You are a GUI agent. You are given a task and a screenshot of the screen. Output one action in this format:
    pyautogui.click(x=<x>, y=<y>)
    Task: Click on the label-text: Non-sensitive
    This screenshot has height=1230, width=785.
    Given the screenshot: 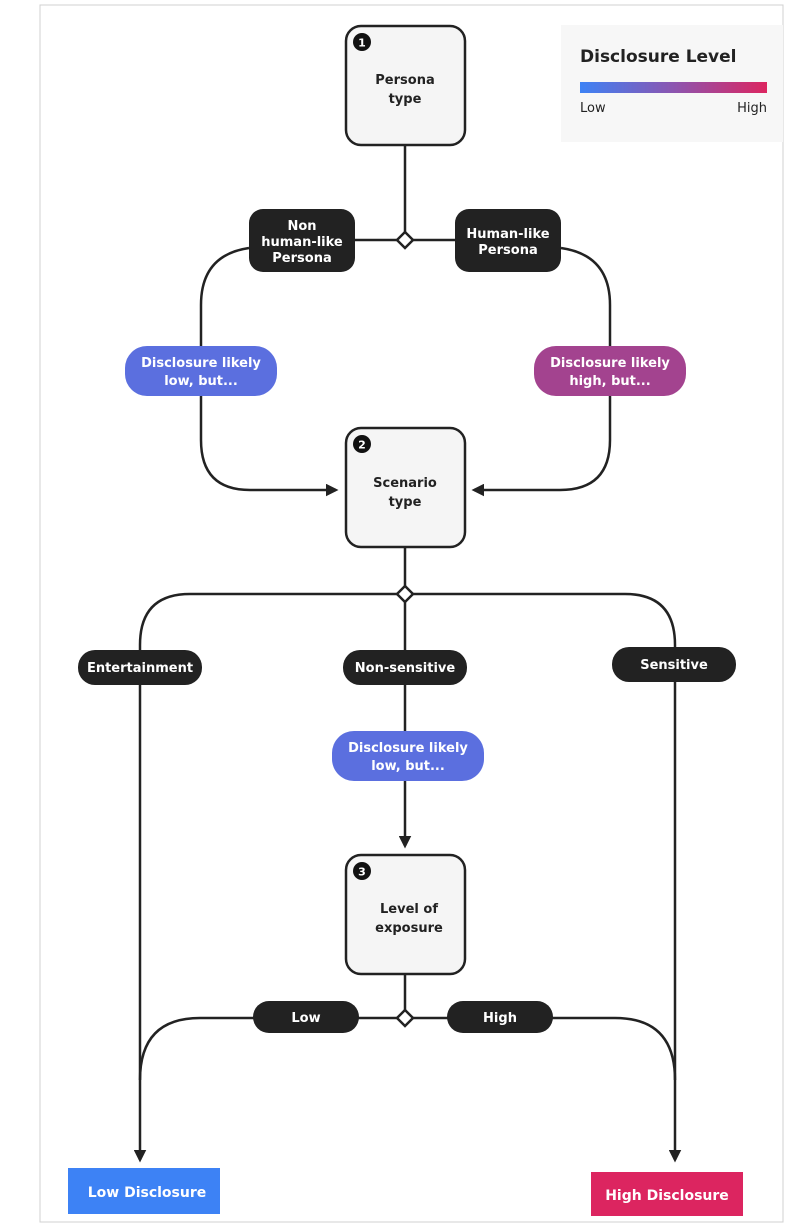 What is the action you would take?
    pyautogui.click(x=405, y=668)
    